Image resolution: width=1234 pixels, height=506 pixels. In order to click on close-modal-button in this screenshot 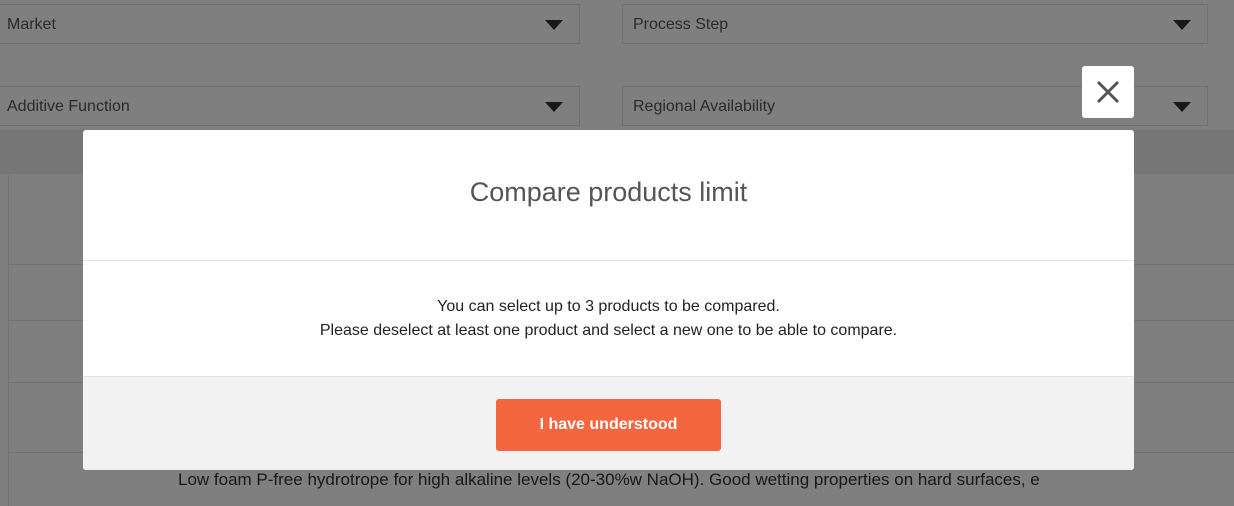, I will do `click(1108, 92)`.